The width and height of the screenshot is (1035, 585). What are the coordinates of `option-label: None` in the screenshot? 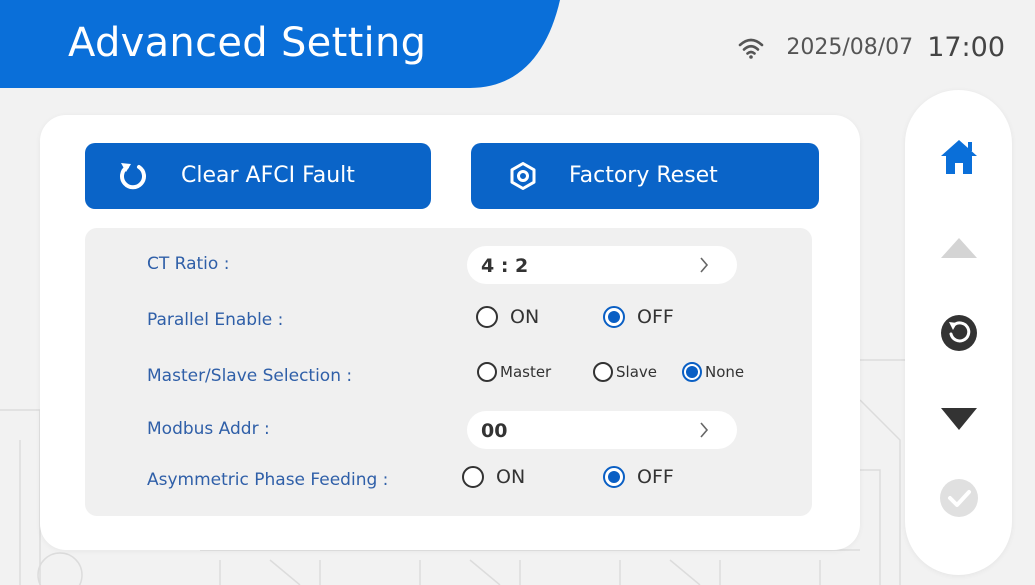 It's located at (725, 372).